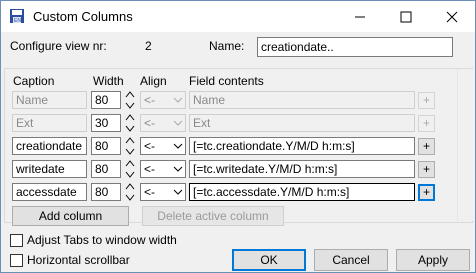 This screenshot has height=273, width=476. What do you see at coordinates (49, 100) in the screenshot?
I see `caption-input: Name` at bounding box center [49, 100].